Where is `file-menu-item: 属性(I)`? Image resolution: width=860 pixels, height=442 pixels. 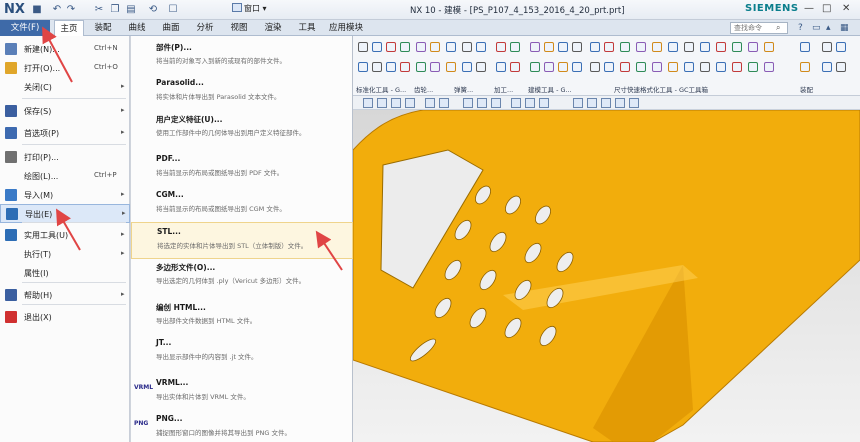 file-menu-item: 属性(I) is located at coordinates (65, 273).